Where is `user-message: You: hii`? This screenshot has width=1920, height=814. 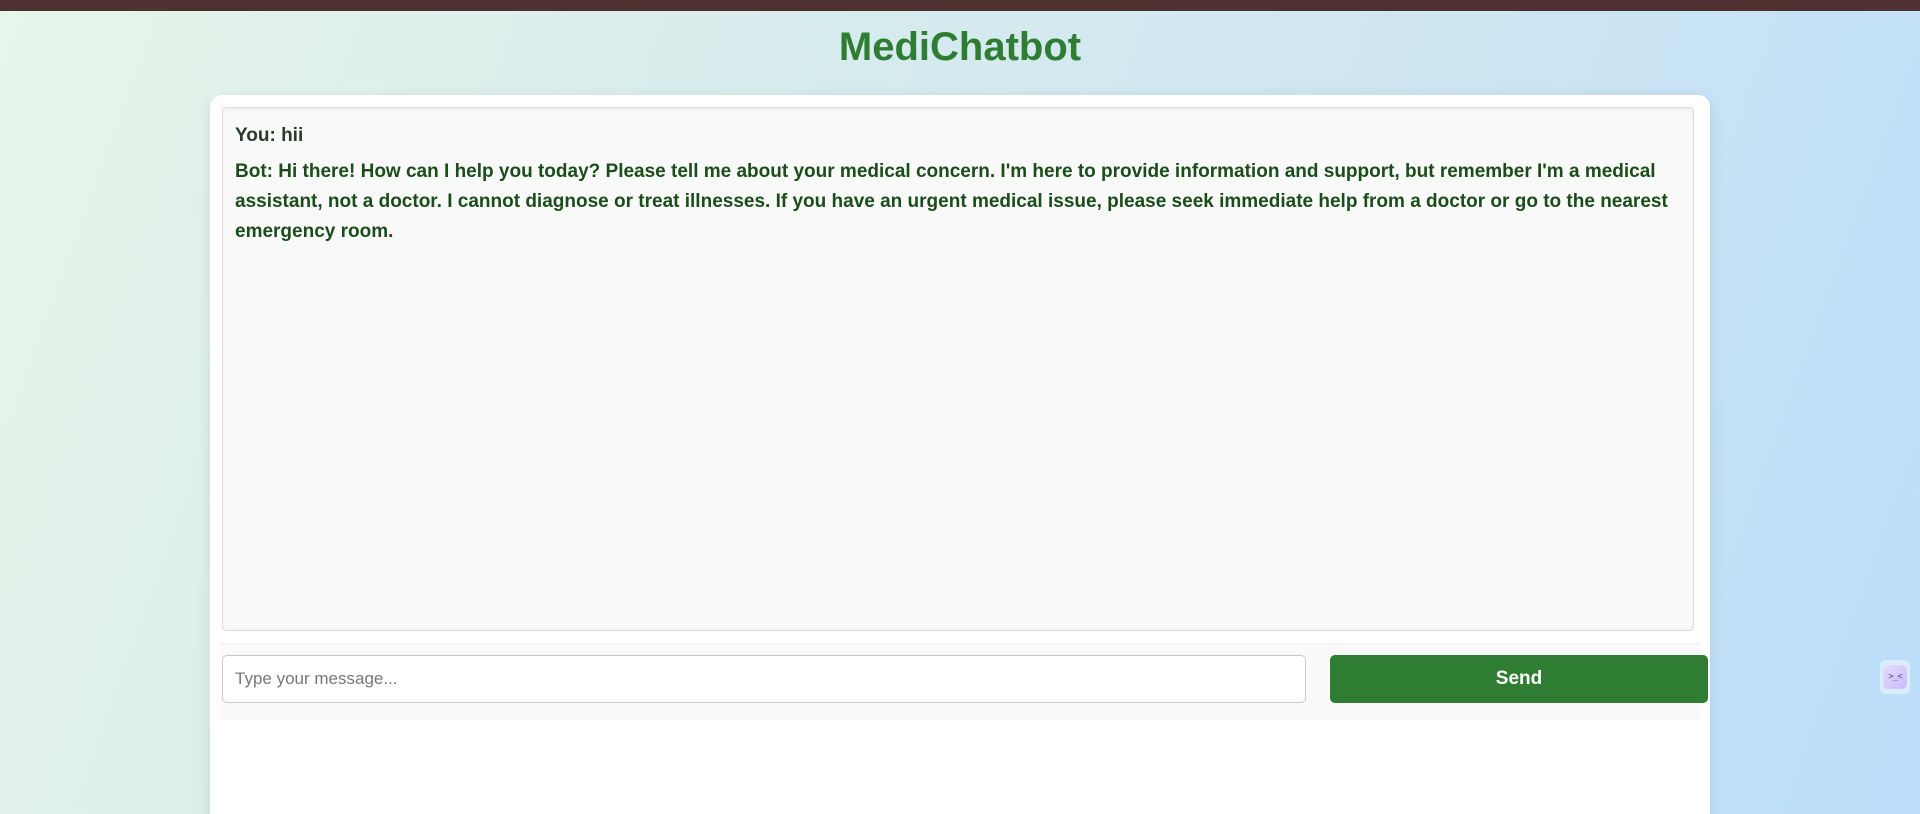
user-message: You: hii is located at coordinates (269, 135).